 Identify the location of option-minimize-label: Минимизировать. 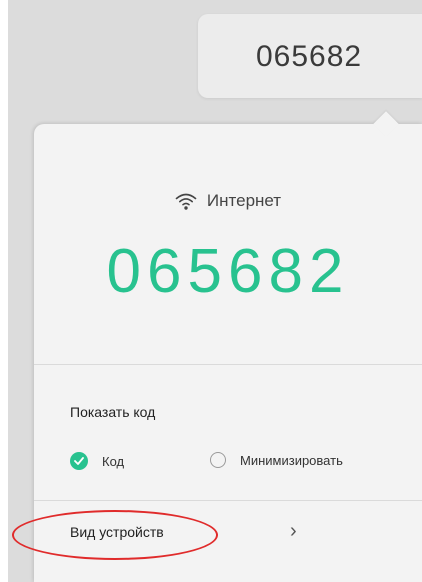
(291, 460).